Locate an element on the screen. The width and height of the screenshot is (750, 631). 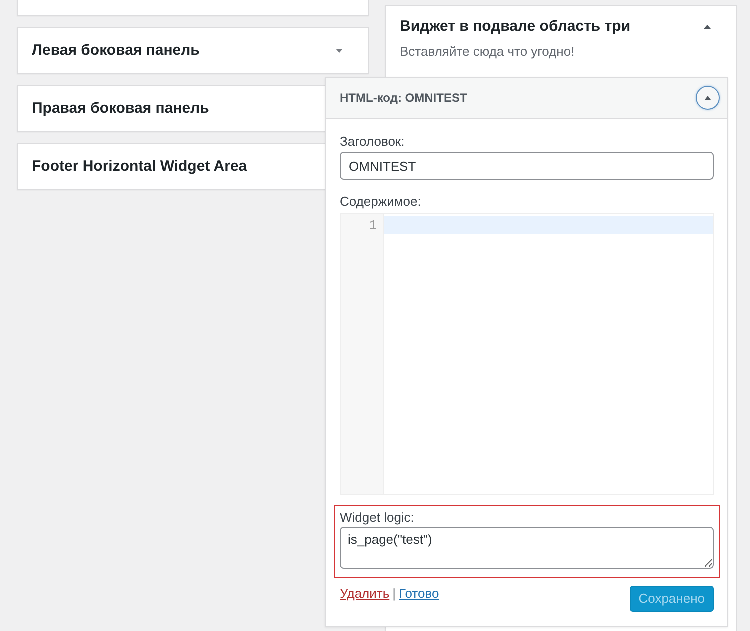
sidebar-panel: Левая боковая панель is located at coordinates (193, 50).